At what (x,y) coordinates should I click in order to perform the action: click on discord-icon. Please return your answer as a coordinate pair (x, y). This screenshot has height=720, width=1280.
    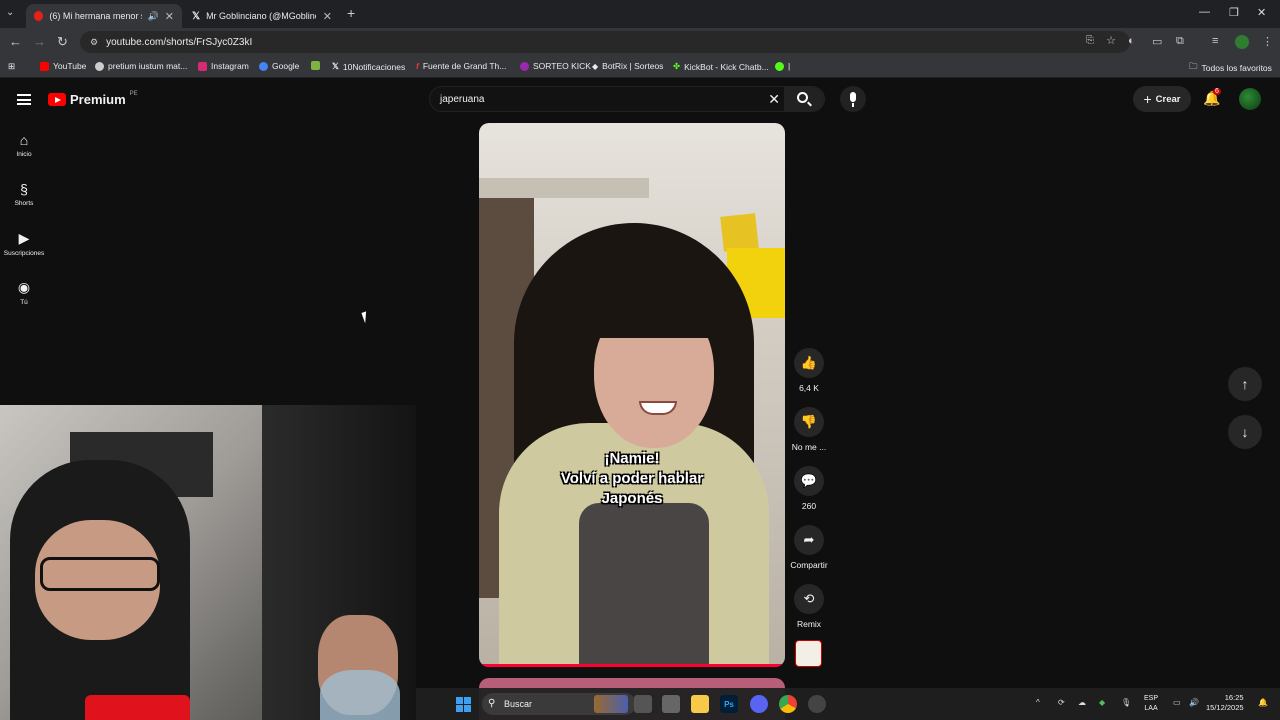
    Looking at the image, I should click on (759, 704).